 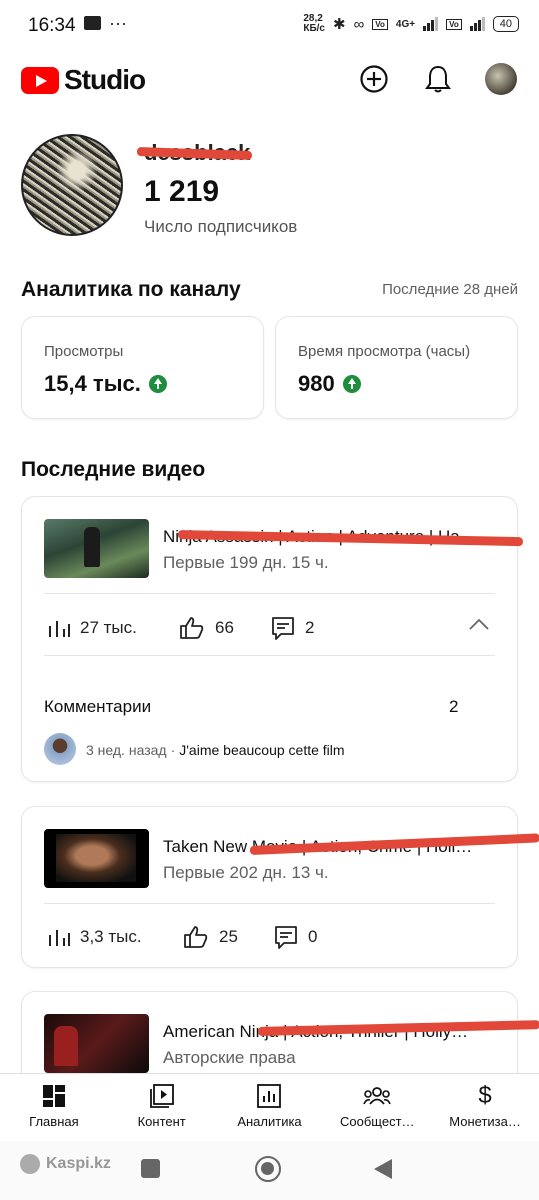 What do you see at coordinates (269, 1096) in the screenshot?
I see `analytics-icon` at bounding box center [269, 1096].